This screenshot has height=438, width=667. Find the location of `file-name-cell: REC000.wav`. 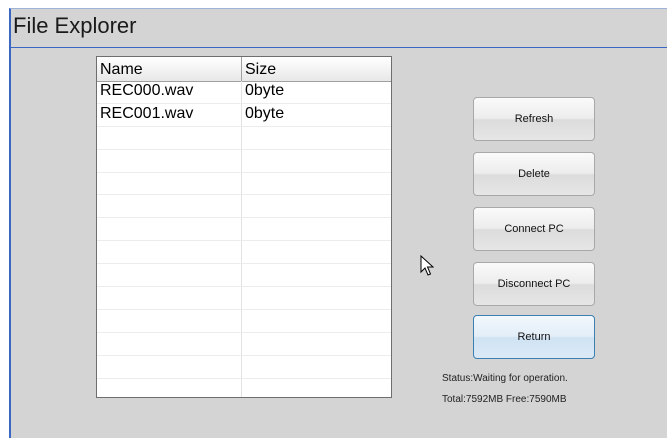

file-name-cell: REC000.wav is located at coordinates (147, 90).